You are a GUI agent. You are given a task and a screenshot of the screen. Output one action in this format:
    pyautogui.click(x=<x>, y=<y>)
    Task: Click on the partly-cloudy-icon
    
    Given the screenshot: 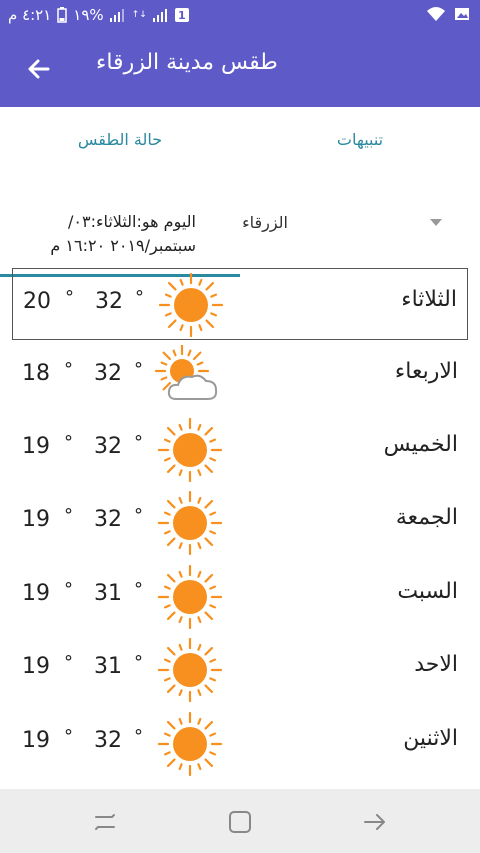 What is the action you would take?
    pyautogui.click(x=186, y=372)
    